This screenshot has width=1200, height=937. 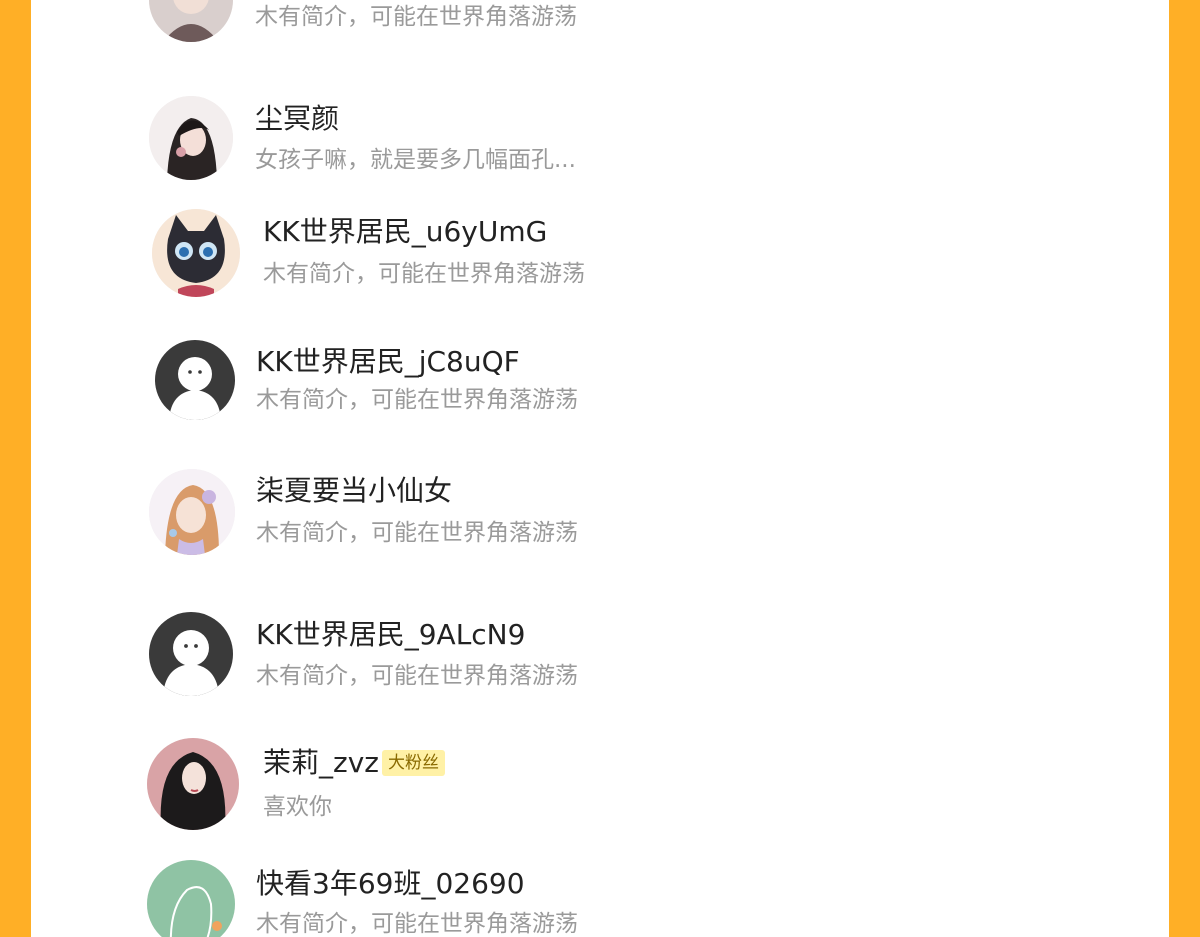 I want to click on user-name: KK世界居民_jC8uQF, so click(x=388, y=362).